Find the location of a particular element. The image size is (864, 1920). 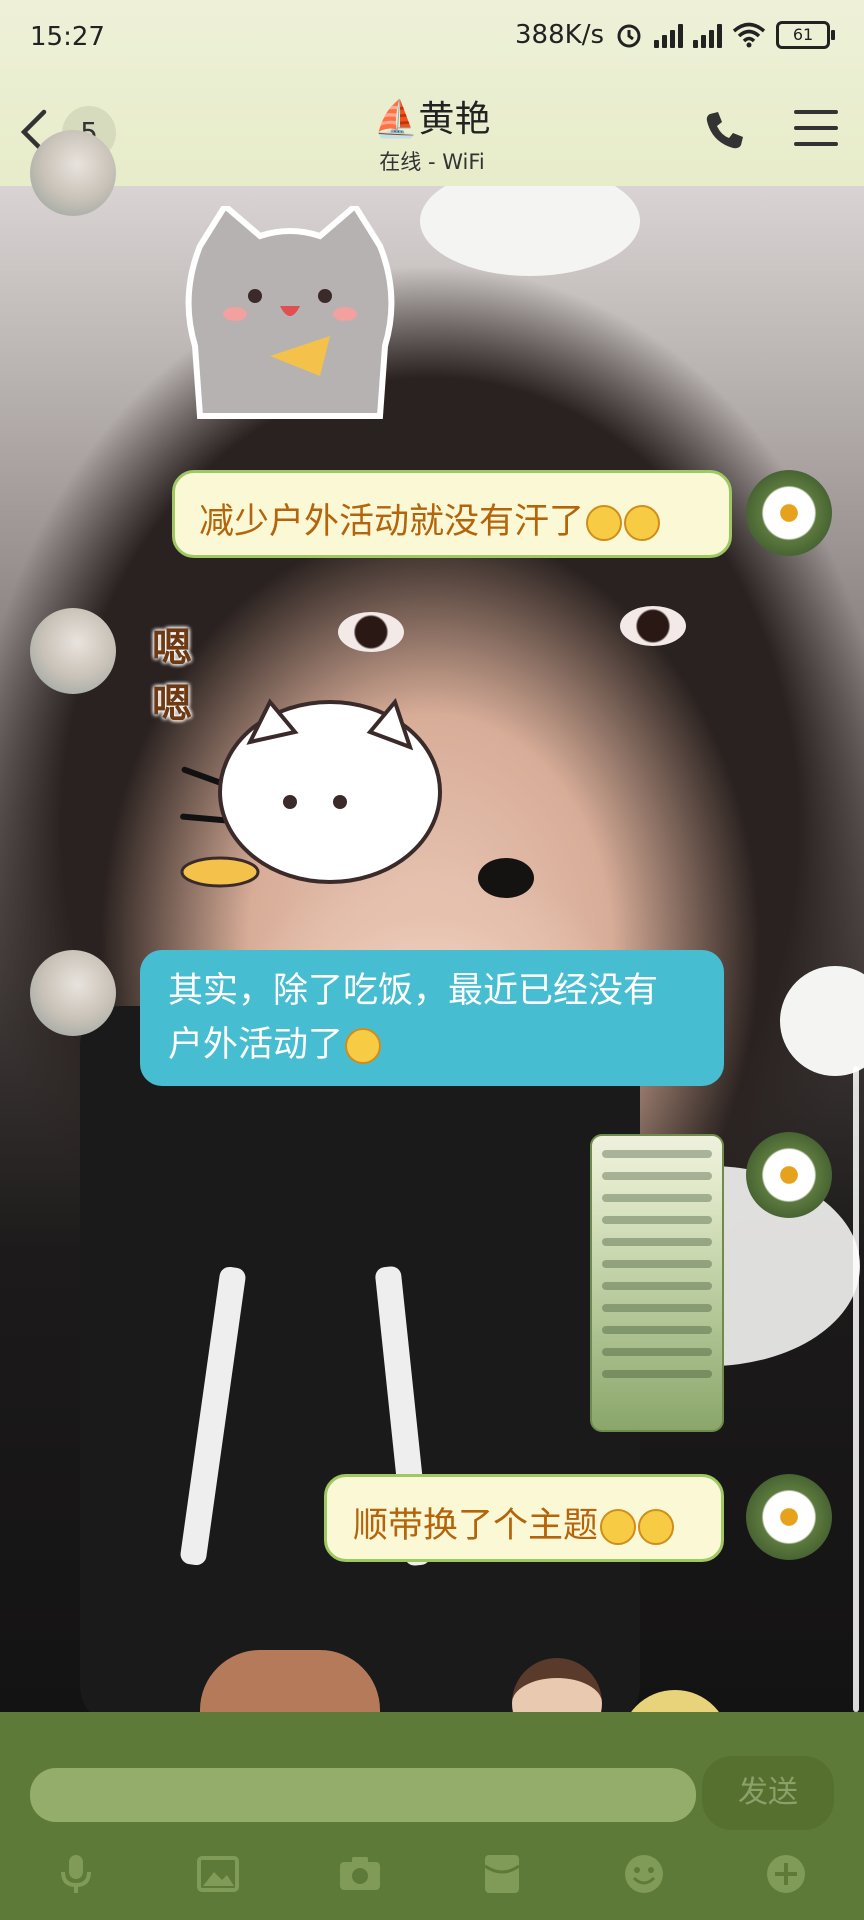

menu-button is located at coordinates (816, 130).